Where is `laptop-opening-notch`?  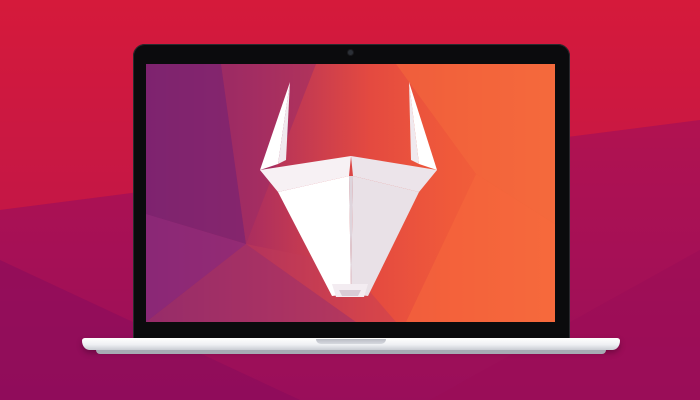 laptop-opening-notch is located at coordinates (351, 341).